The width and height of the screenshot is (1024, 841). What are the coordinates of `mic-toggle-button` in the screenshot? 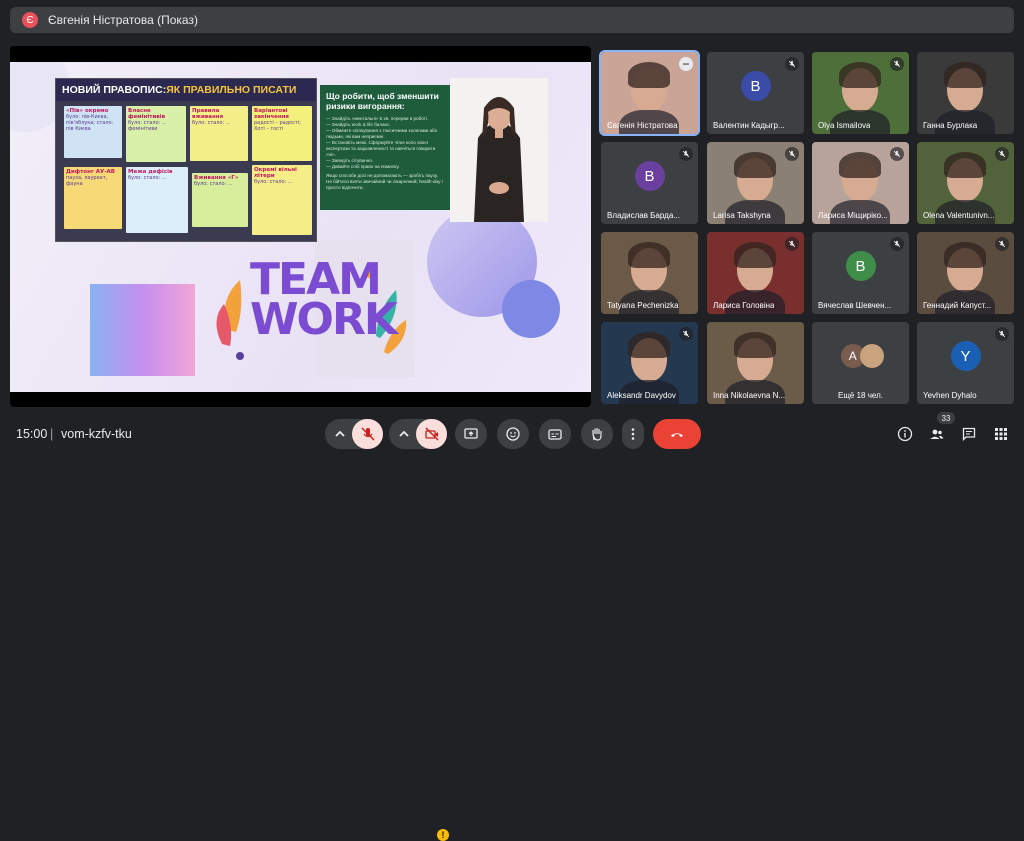 It's located at (367, 434).